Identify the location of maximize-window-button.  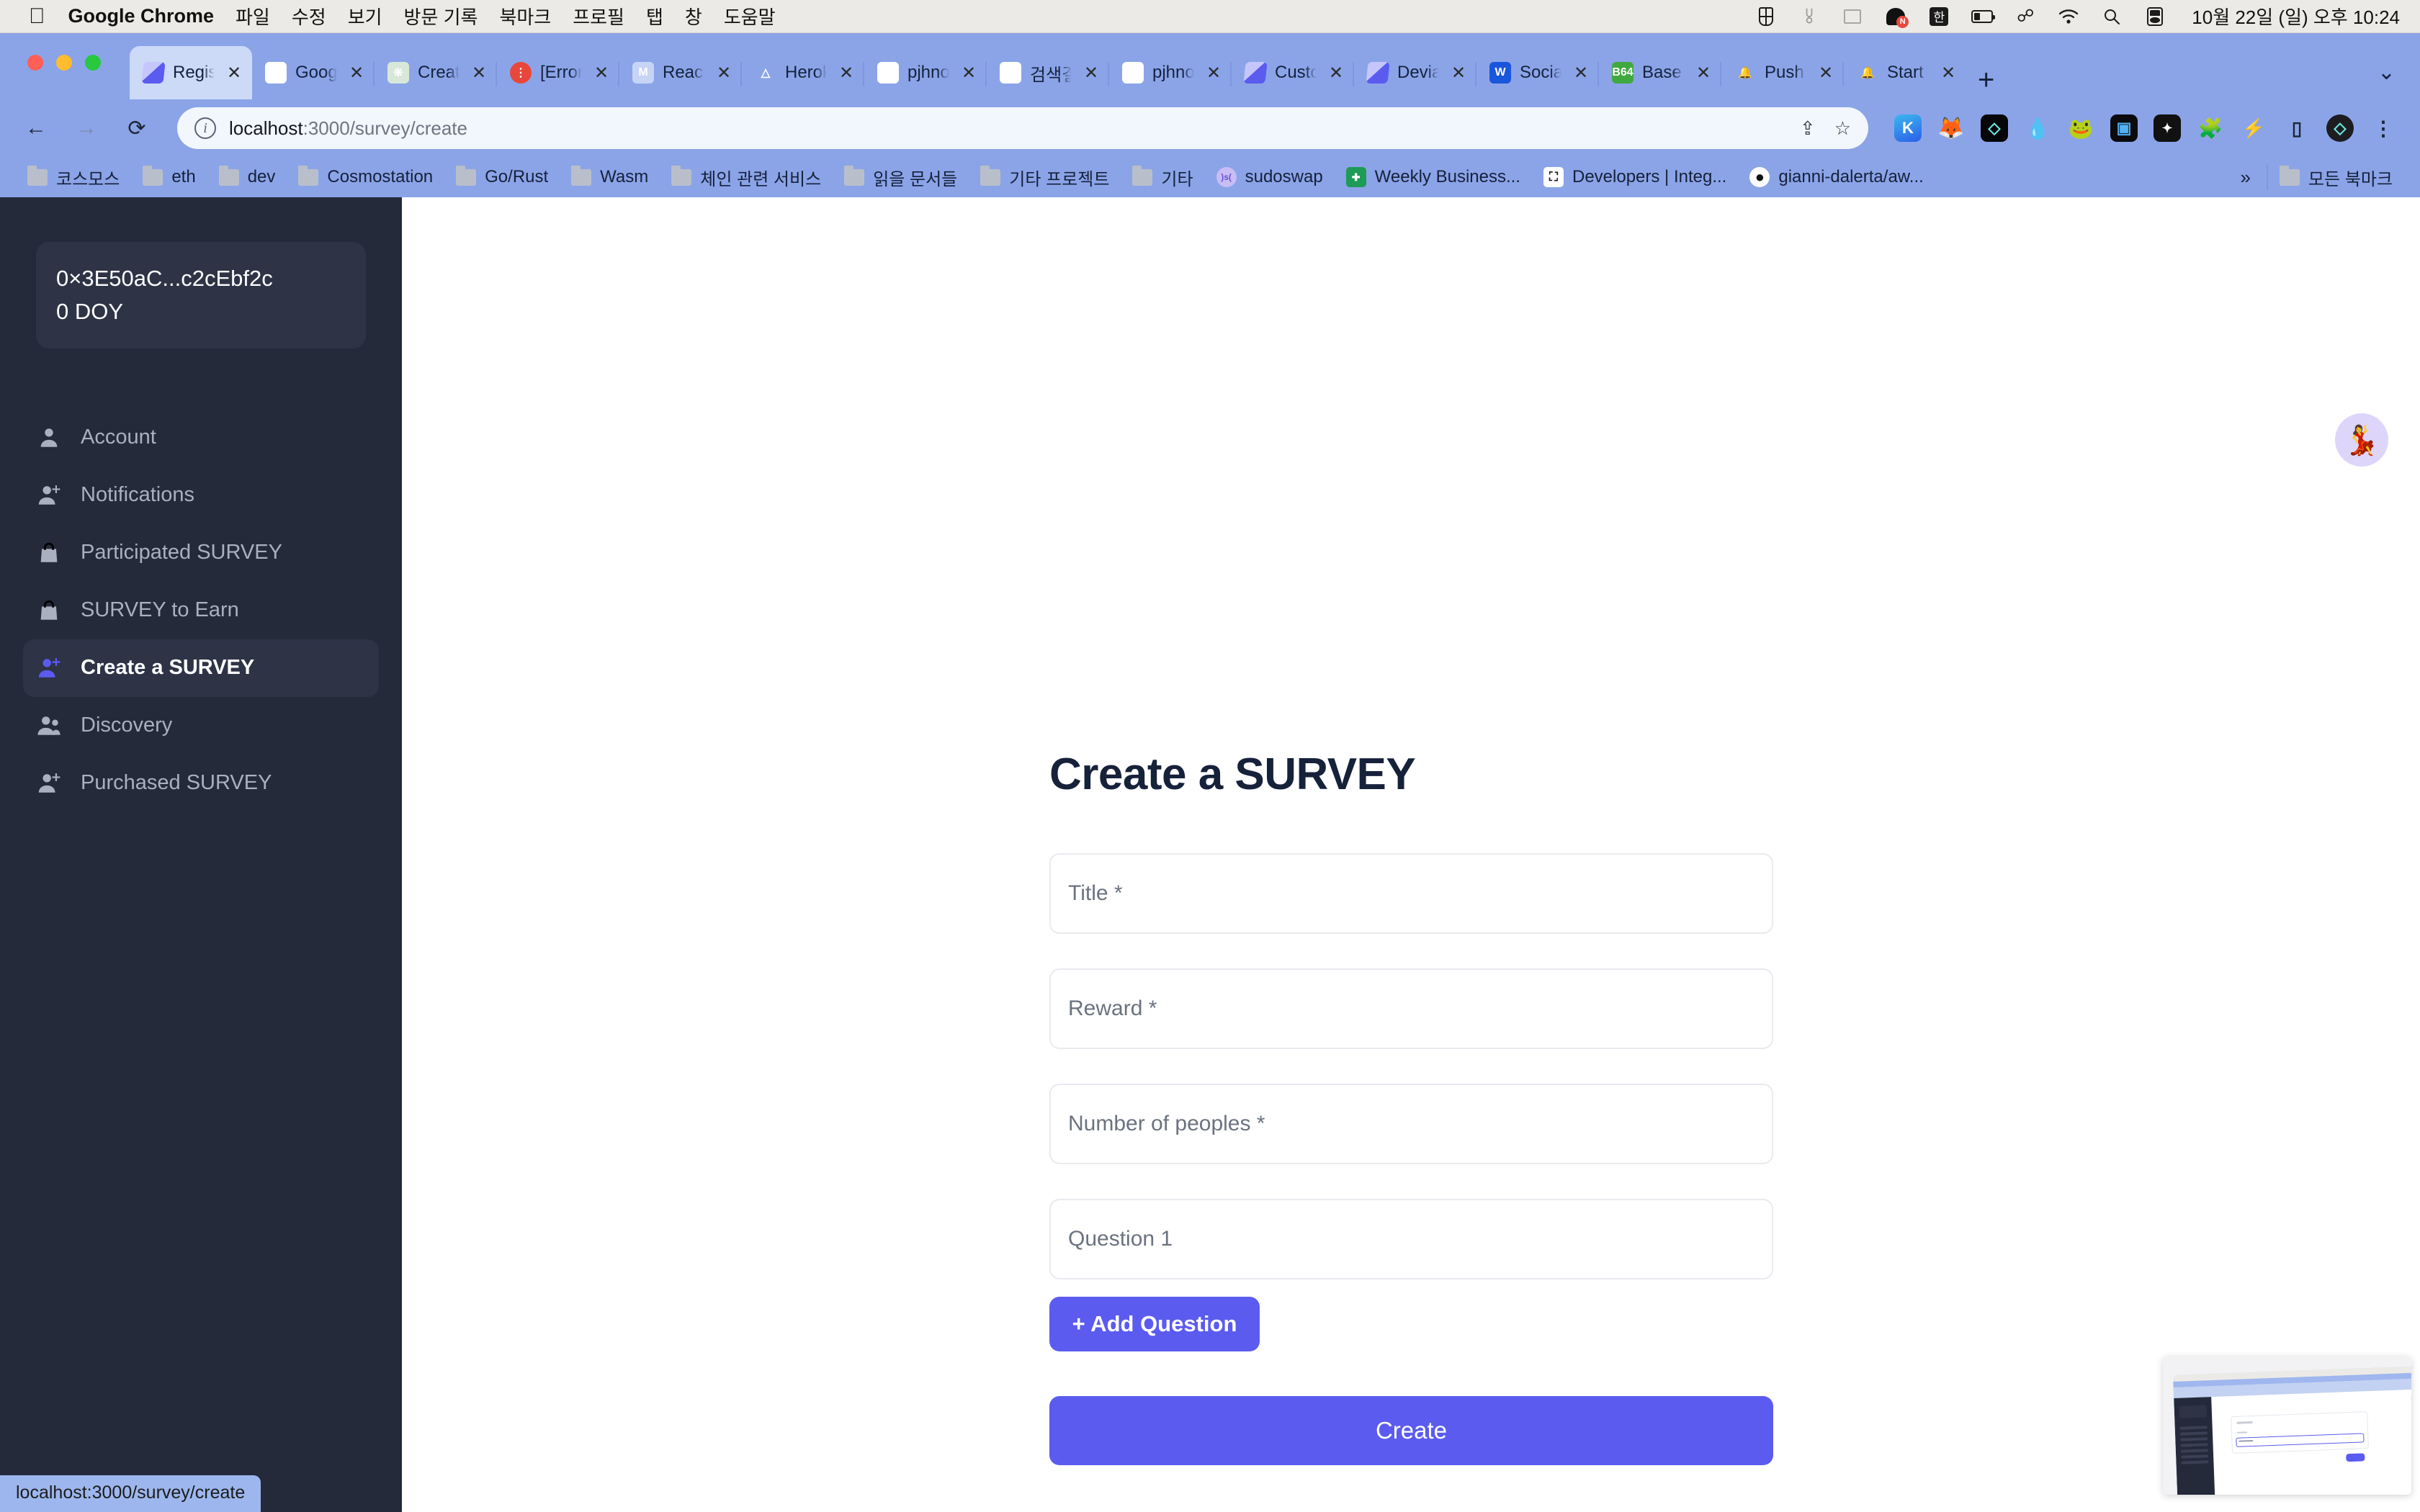
(93, 63).